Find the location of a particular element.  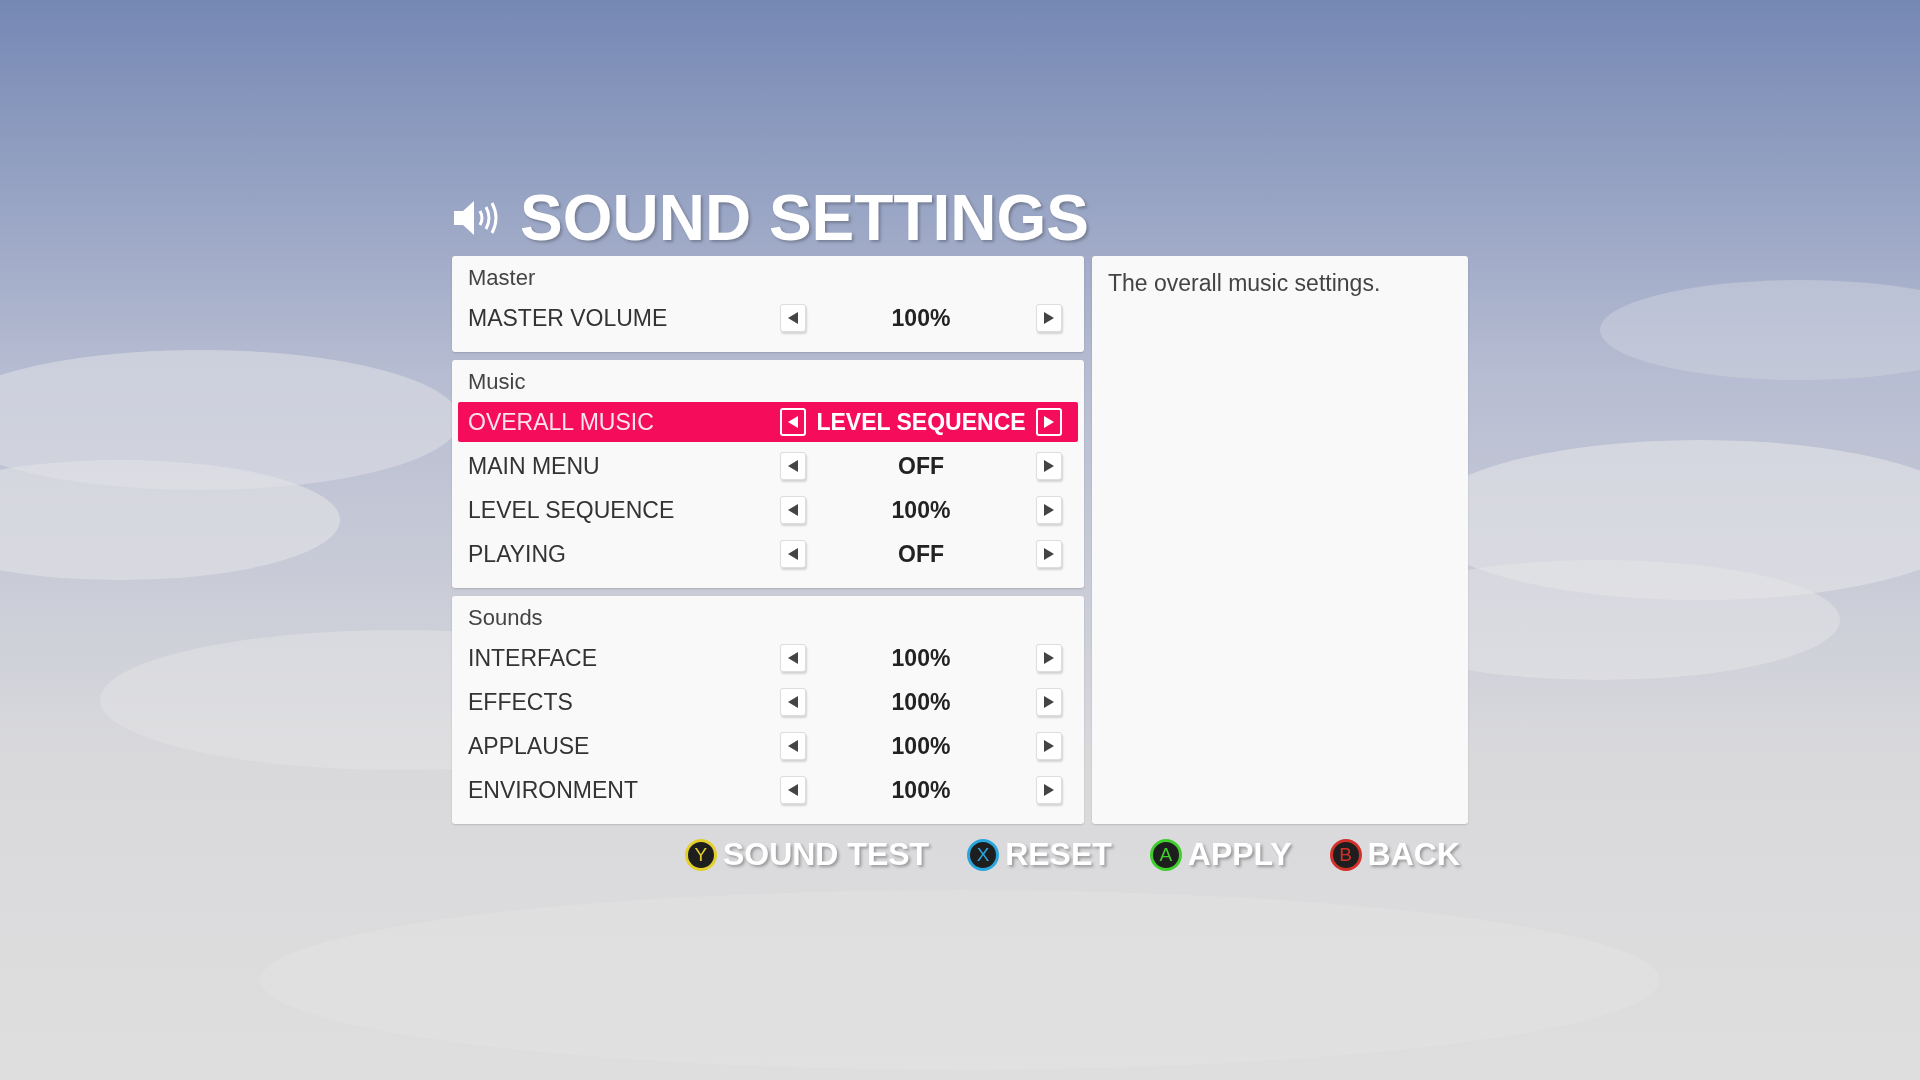

setting-label: LEVEL SEQUENCE is located at coordinates (572, 510).